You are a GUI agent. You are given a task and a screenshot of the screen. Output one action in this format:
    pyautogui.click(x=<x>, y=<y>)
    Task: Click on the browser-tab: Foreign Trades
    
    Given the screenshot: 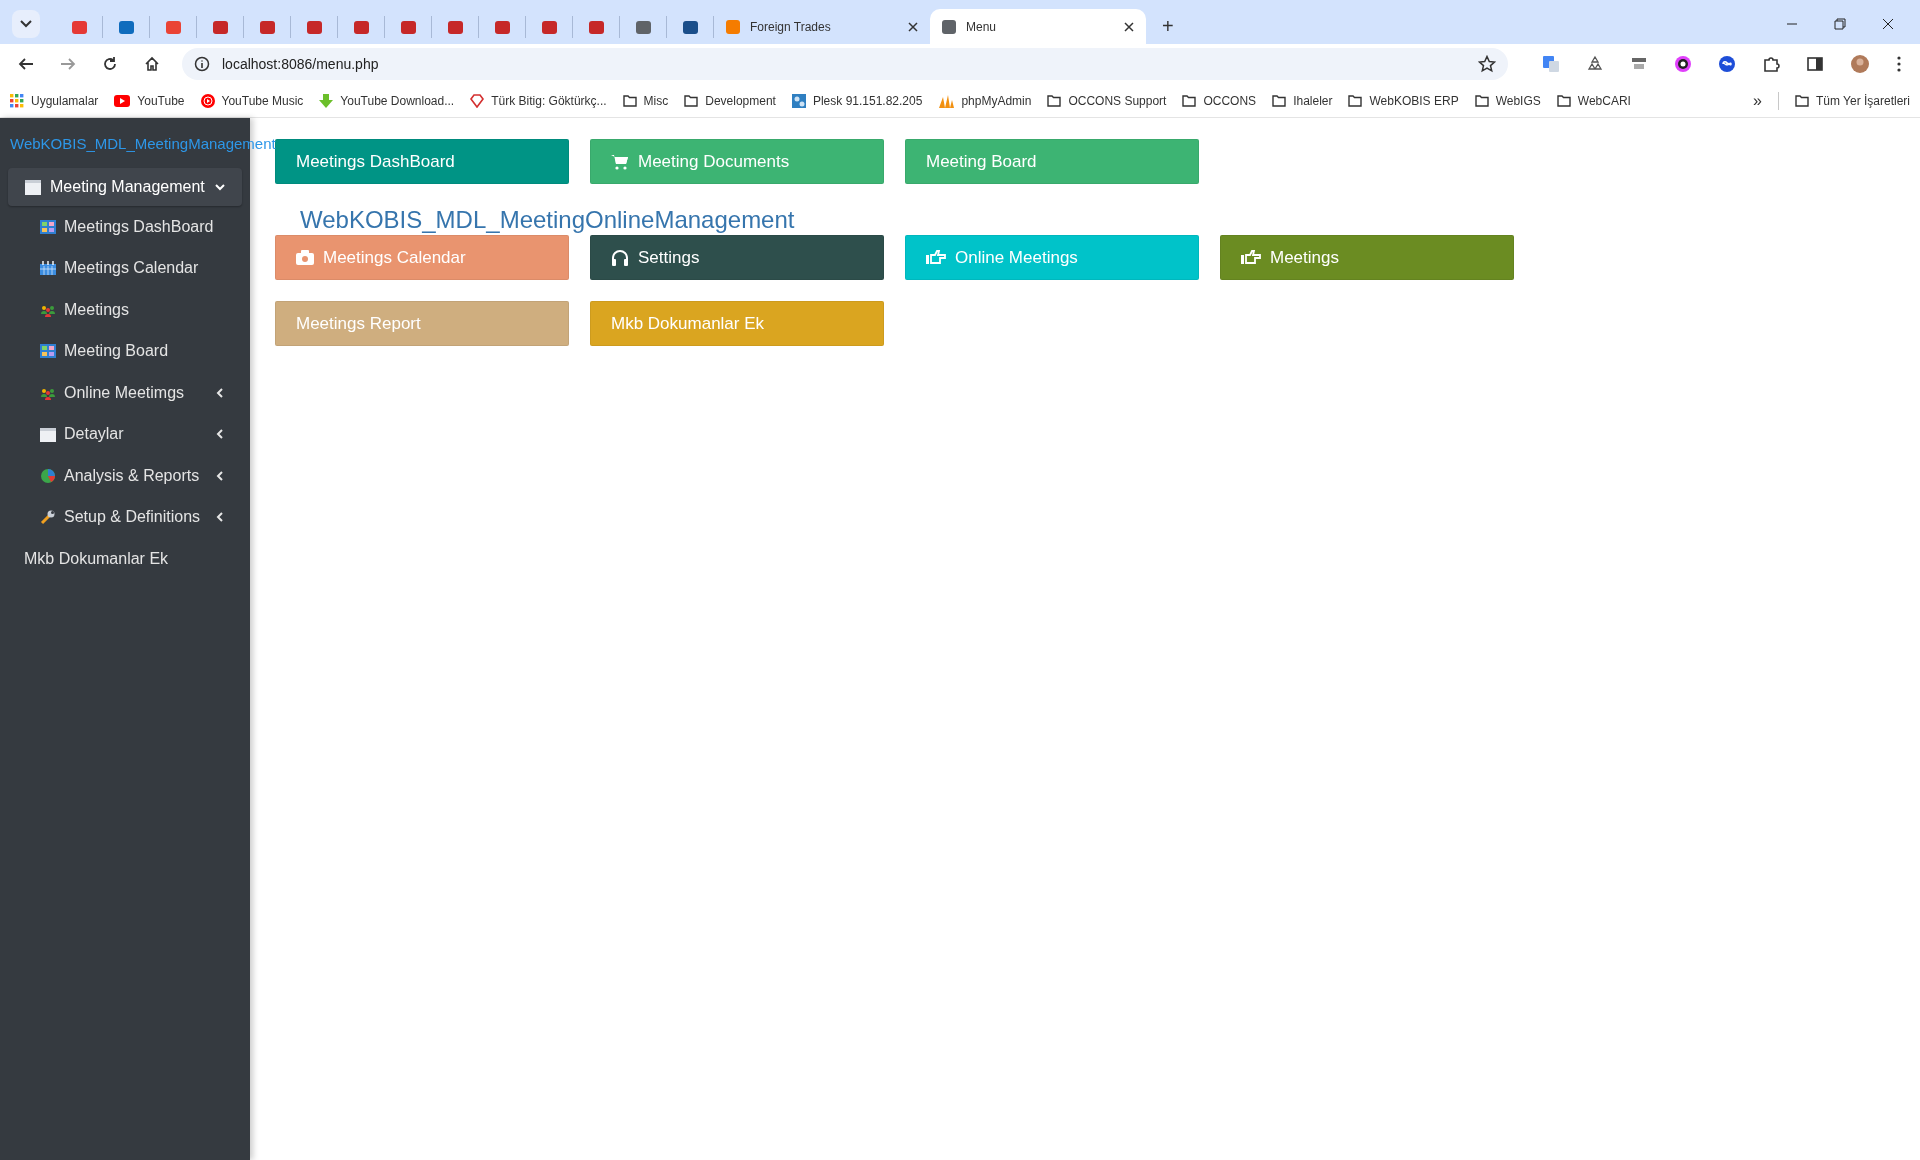 What is the action you would take?
    pyautogui.click(x=822, y=26)
    